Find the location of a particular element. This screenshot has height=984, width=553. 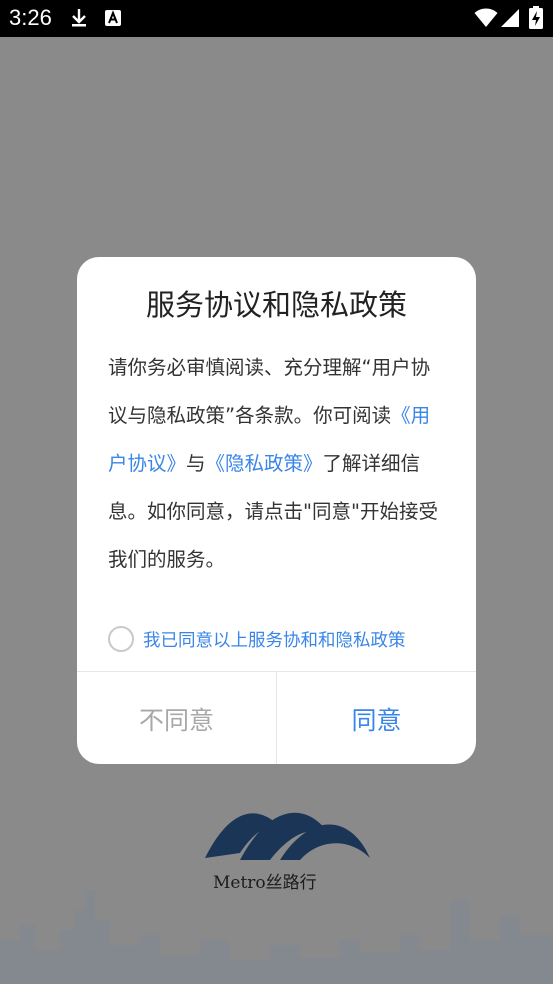

body-text: 与 is located at coordinates (196, 463).